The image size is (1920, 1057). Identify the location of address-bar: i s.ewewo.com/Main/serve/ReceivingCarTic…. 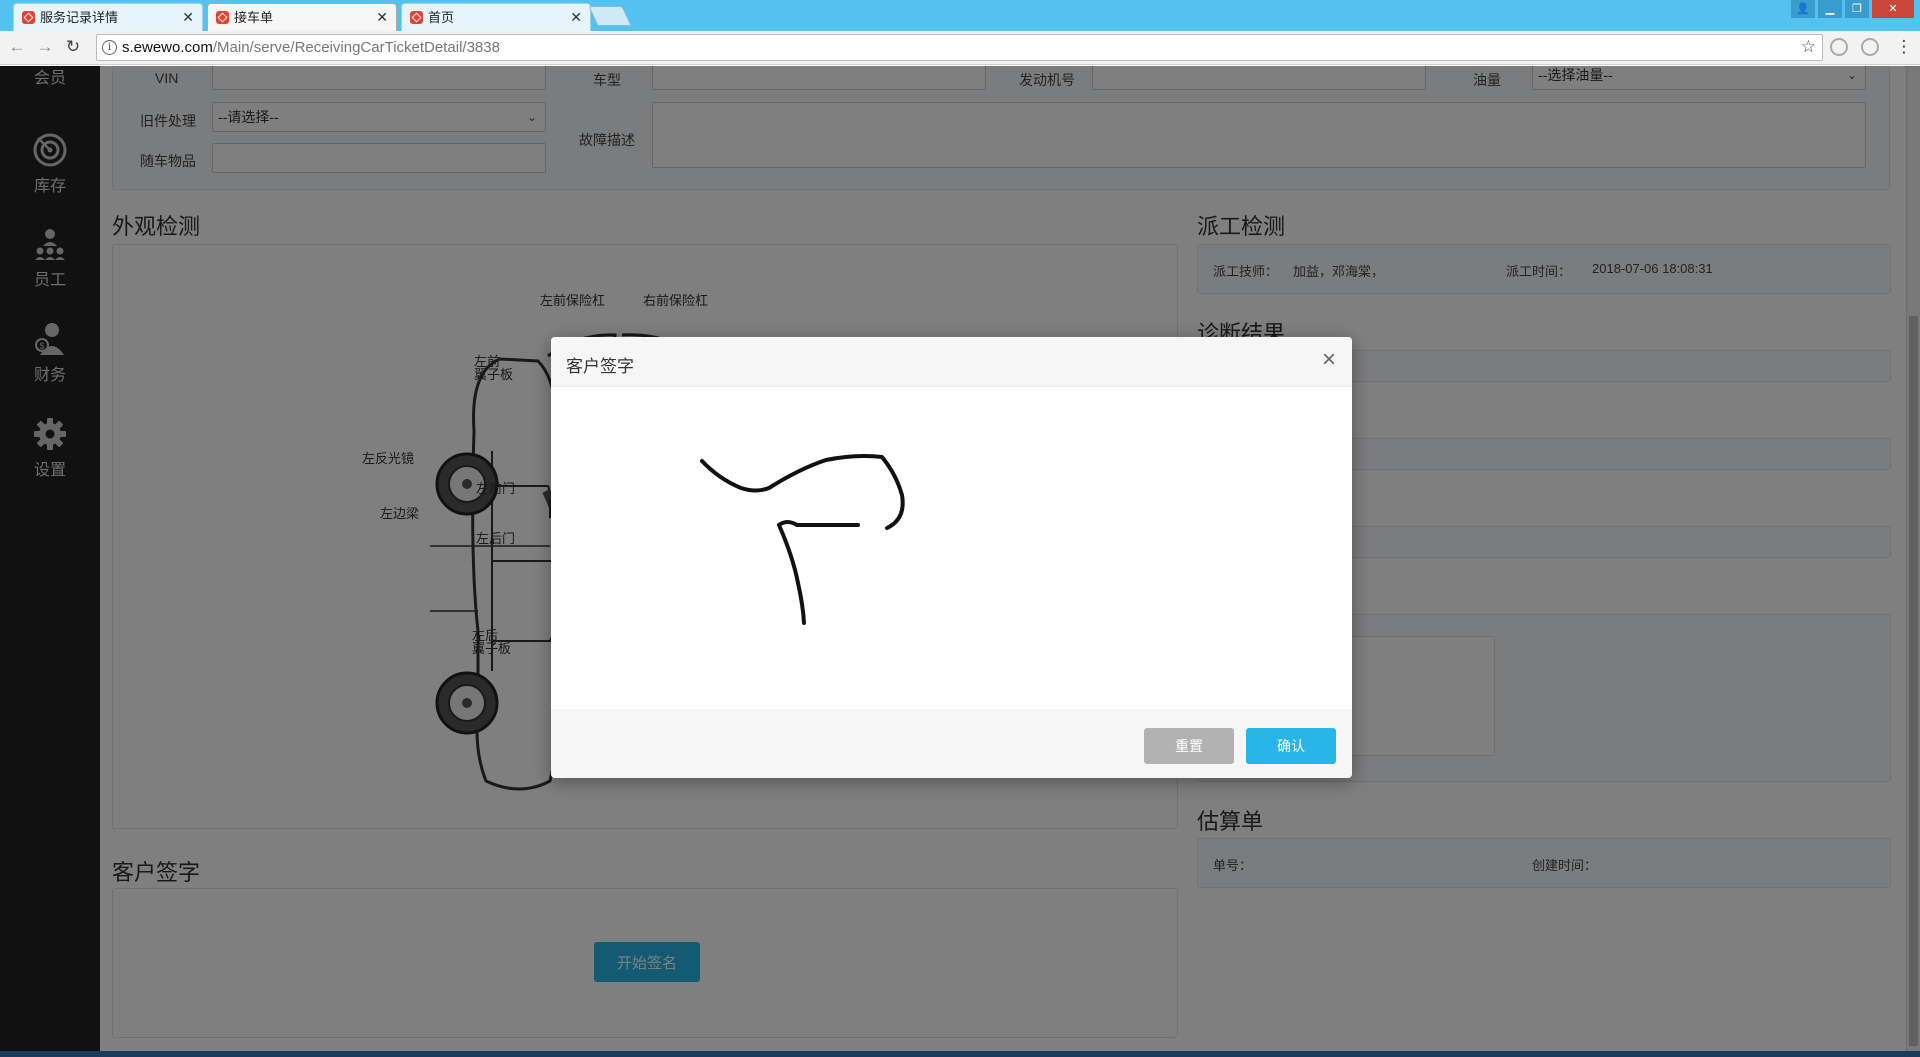
(959, 47).